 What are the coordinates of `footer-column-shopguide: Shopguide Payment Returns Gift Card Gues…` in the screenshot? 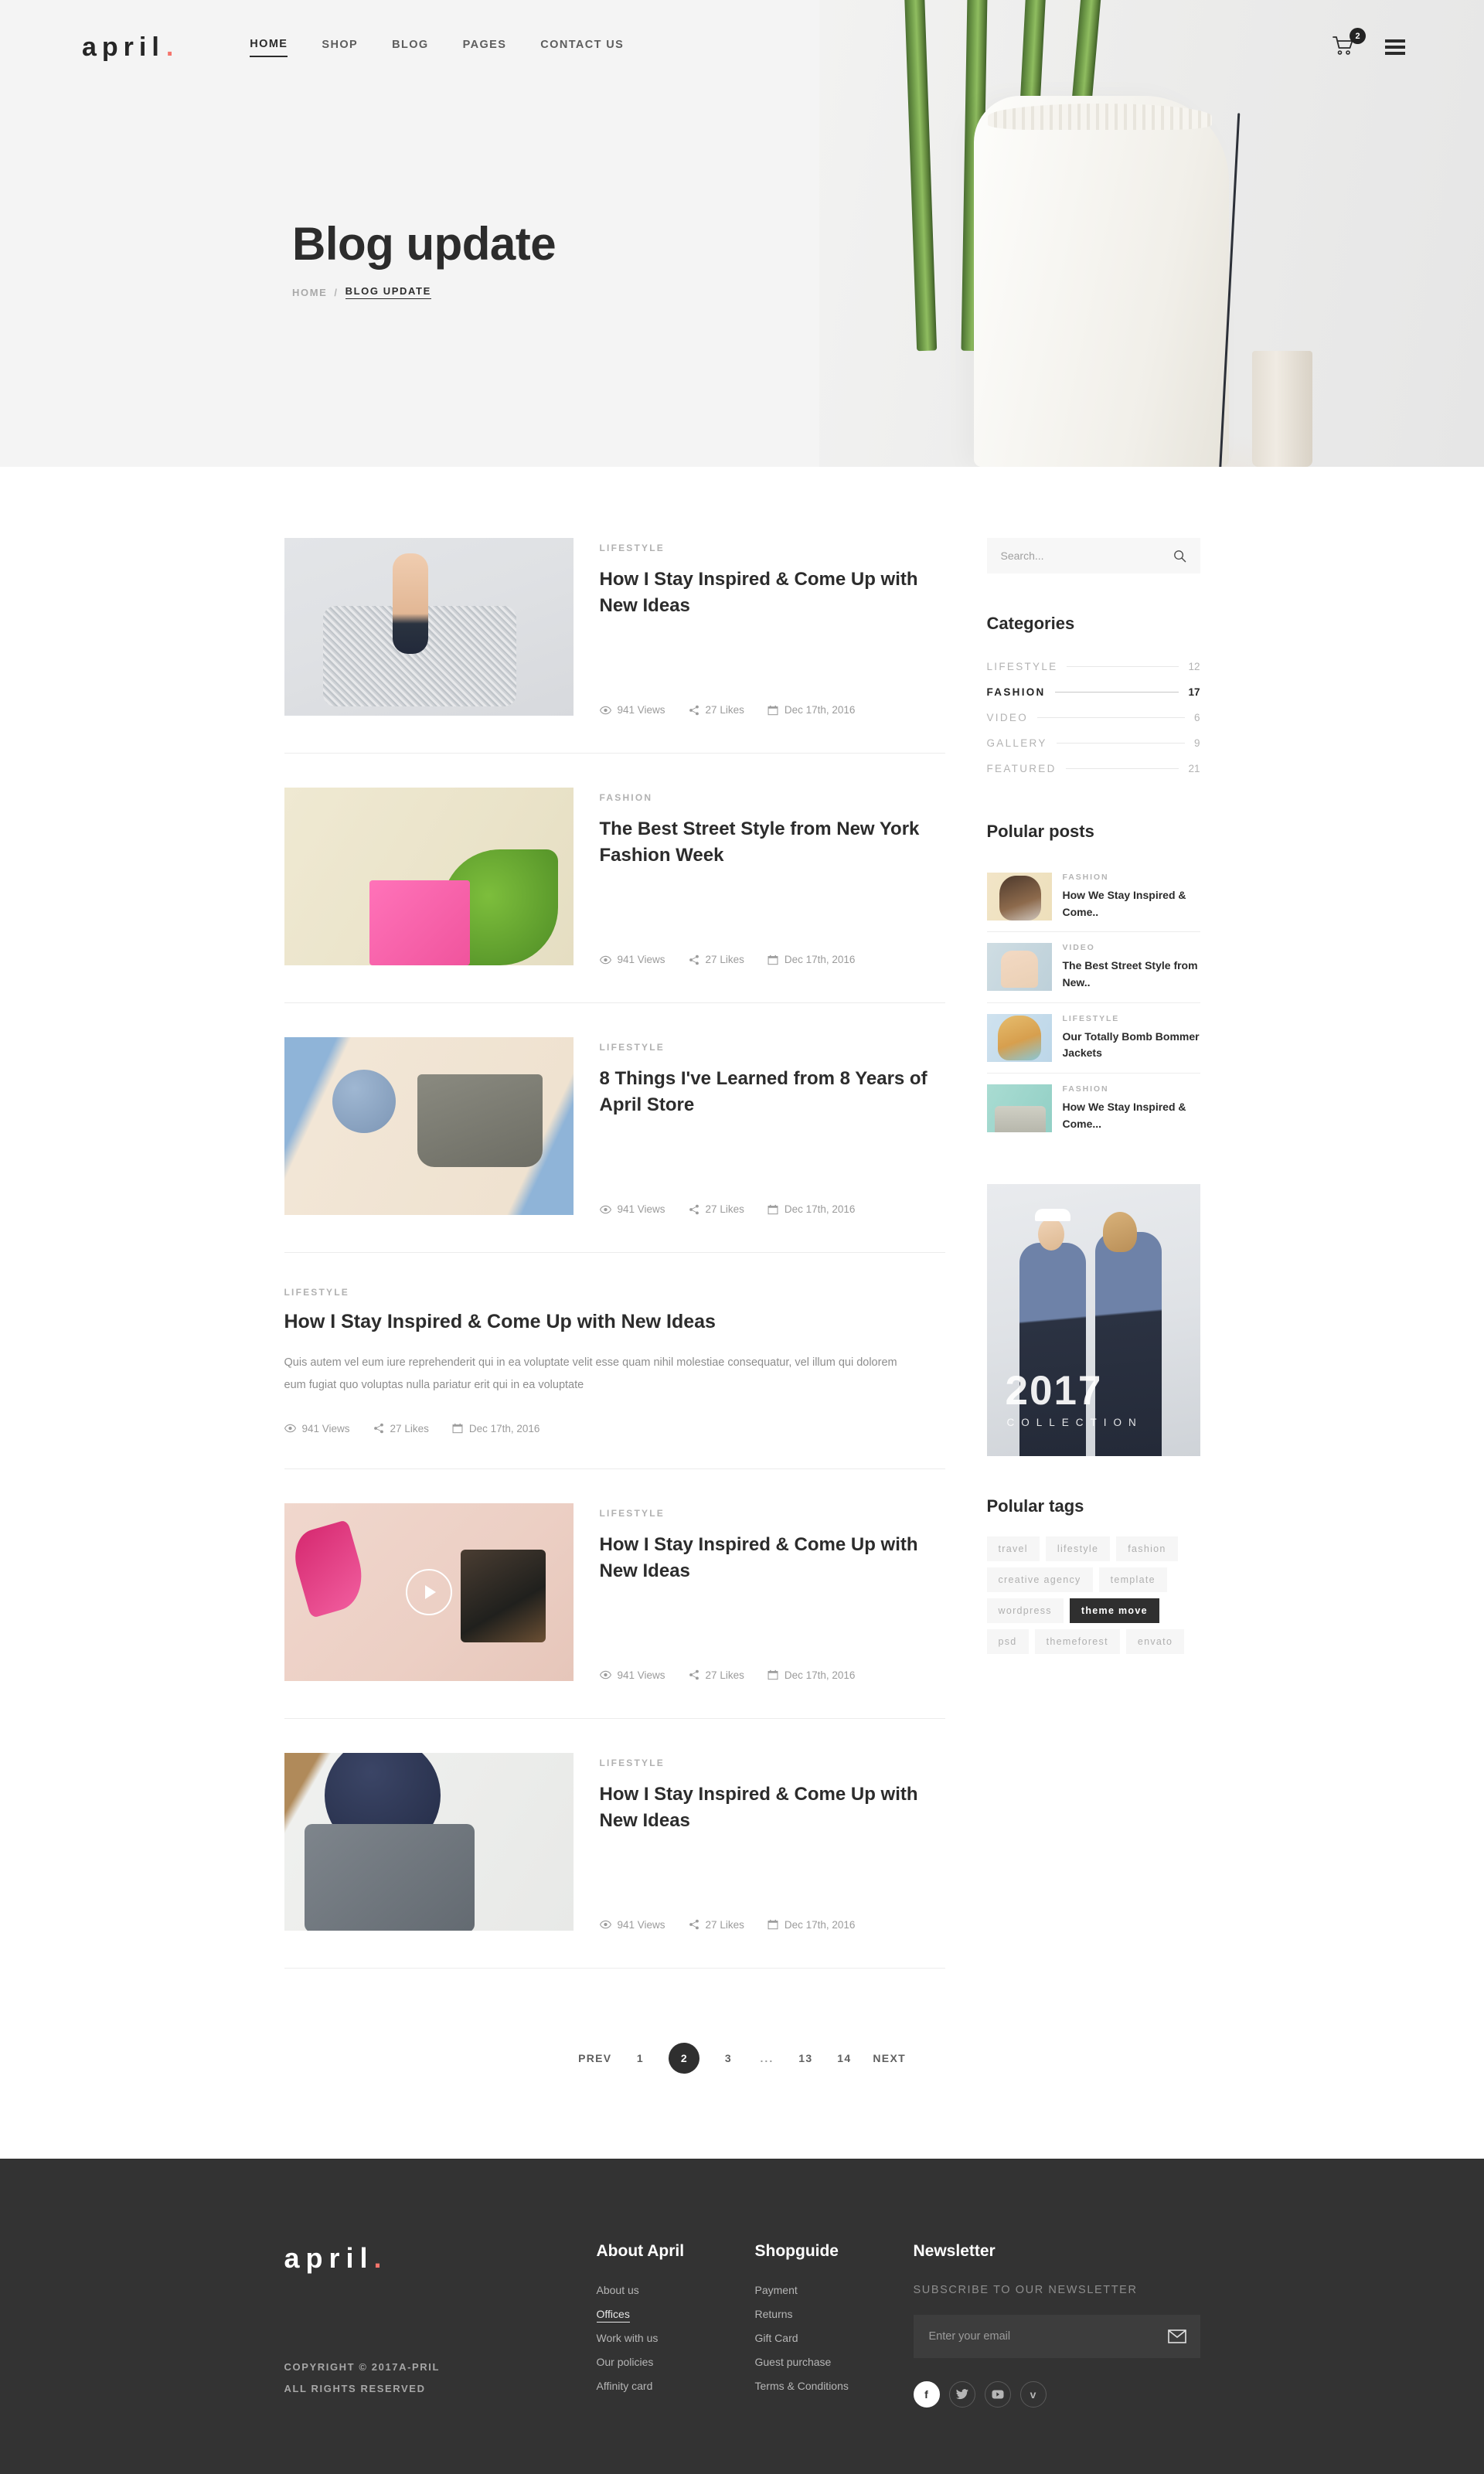 It's located at (834, 2325).